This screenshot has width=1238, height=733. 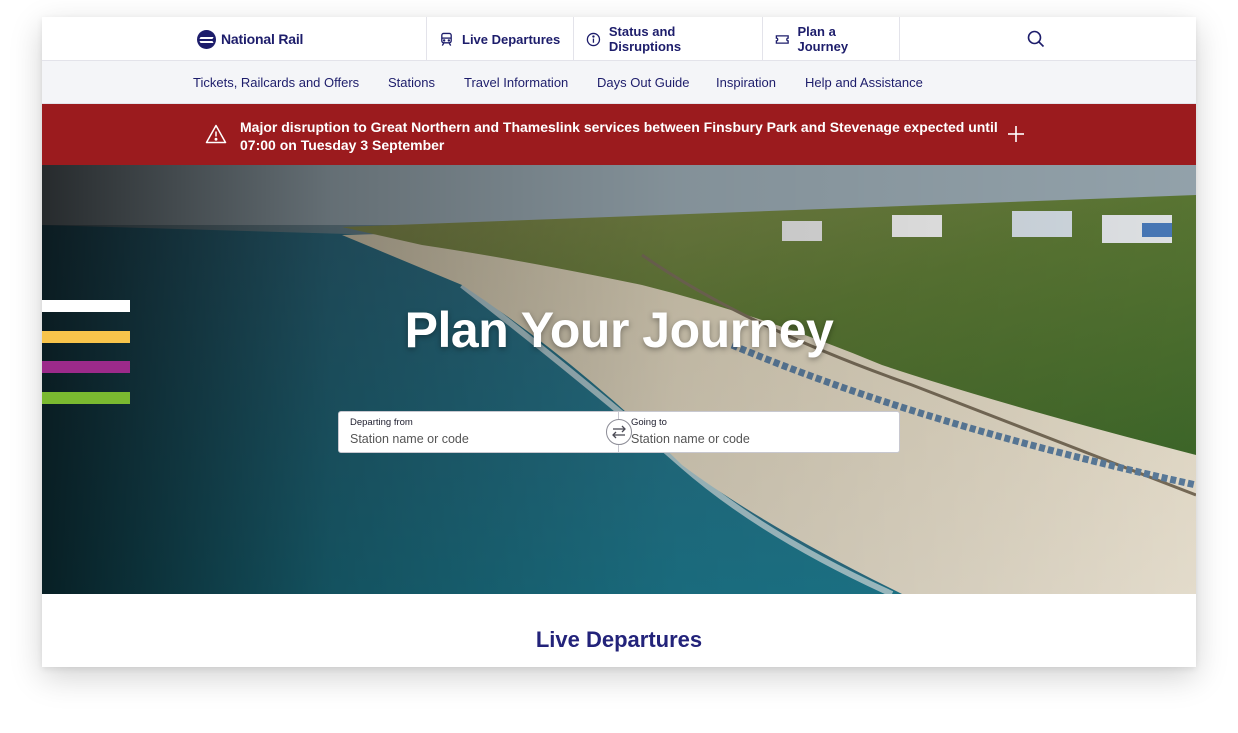 What do you see at coordinates (645, 39) in the screenshot?
I see `tab-status-disruptions-label: Status and Disruptions` at bounding box center [645, 39].